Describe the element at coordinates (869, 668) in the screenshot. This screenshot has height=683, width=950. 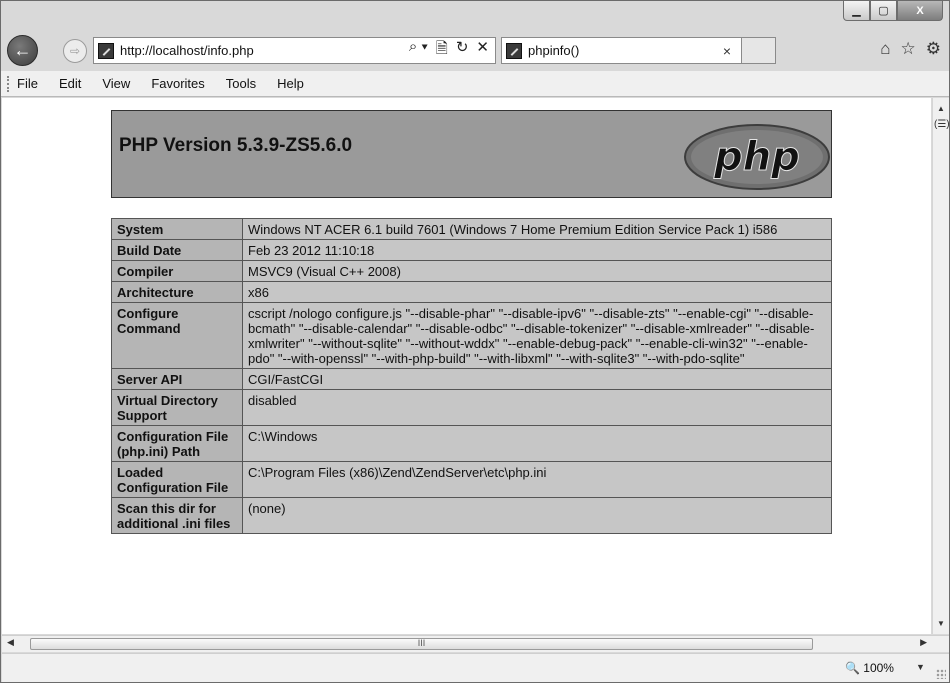
I see `zoom-level: 🔍 100%` at that location.